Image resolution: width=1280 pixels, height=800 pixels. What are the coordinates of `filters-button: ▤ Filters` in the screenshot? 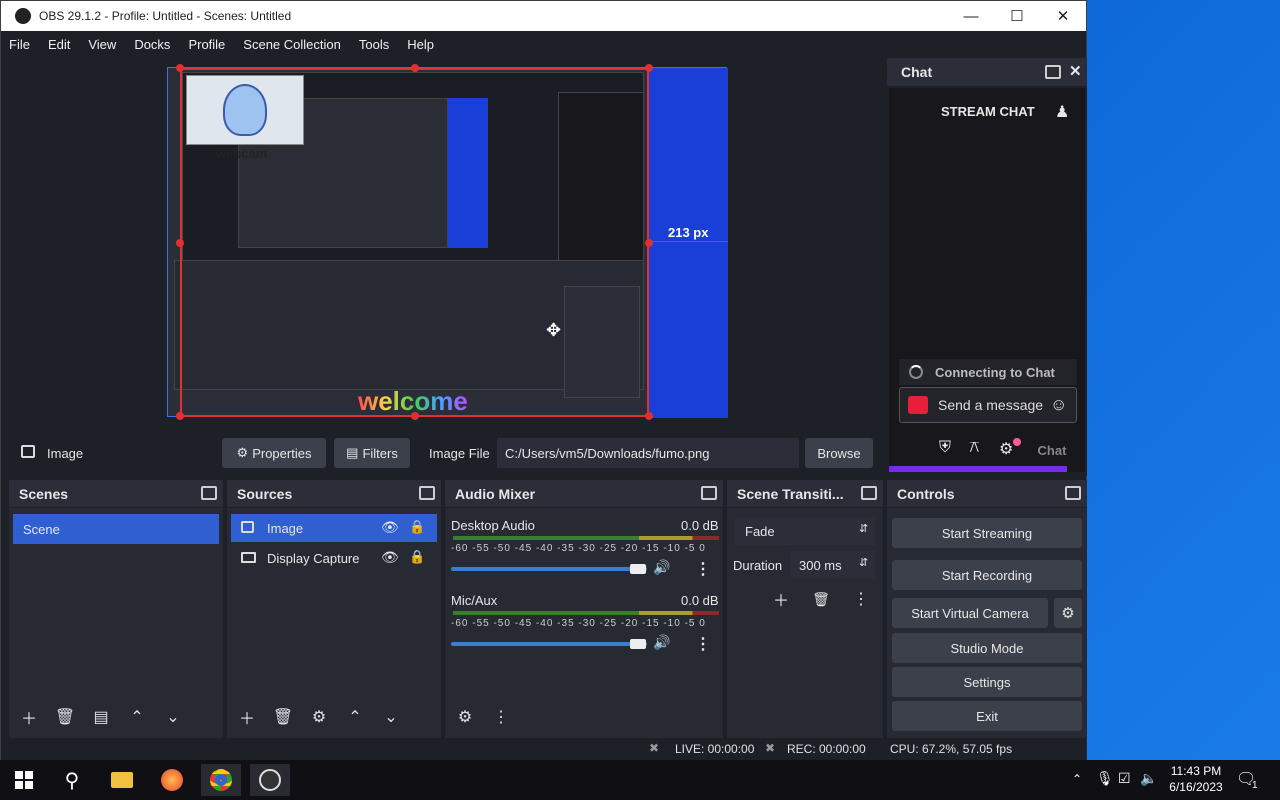 It's located at (372, 453).